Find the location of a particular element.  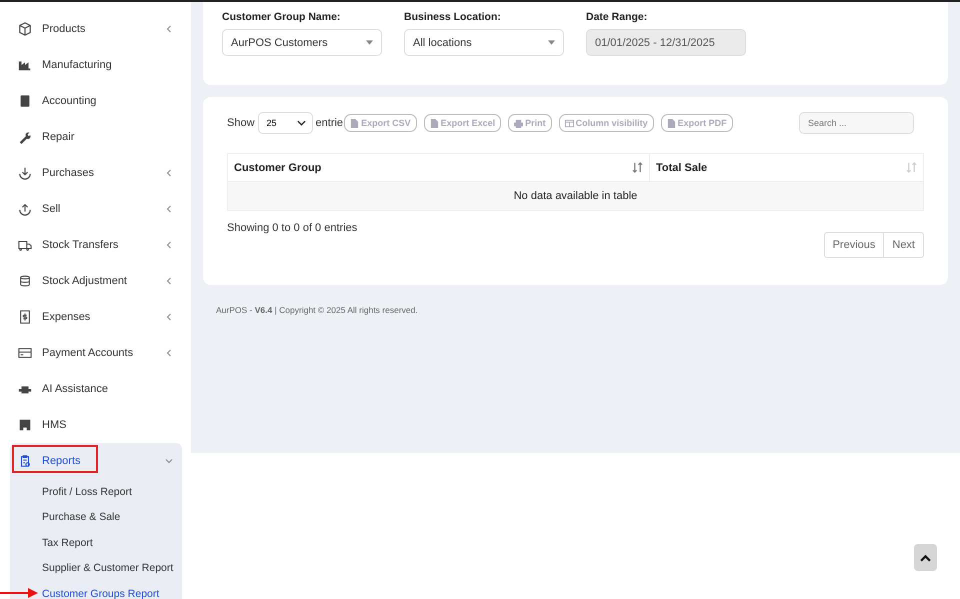

nav-item: Accounting is located at coordinates (96, 101).